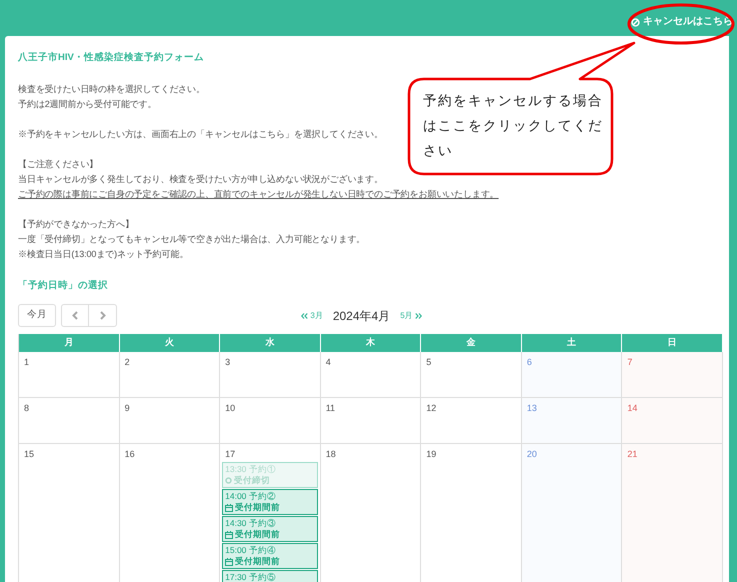  What do you see at coordinates (529, 362) in the screenshot?
I see `day-number: 6` at bounding box center [529, 362].